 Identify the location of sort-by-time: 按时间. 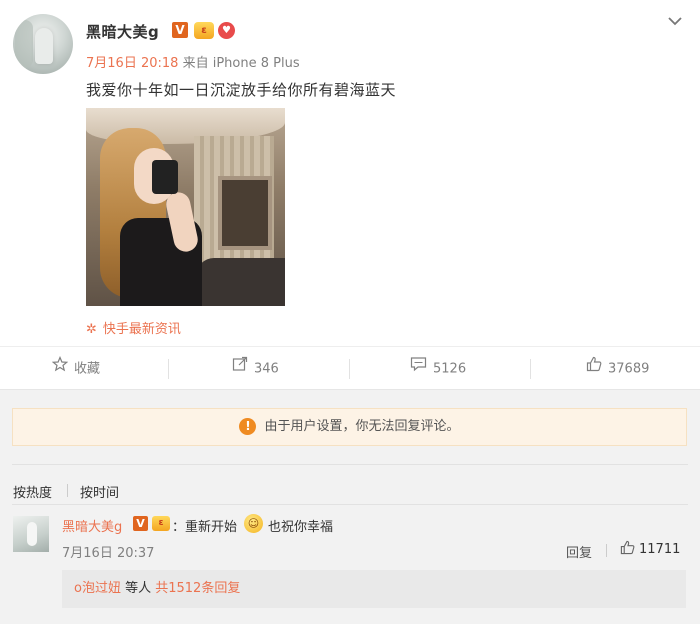
(99, 491).